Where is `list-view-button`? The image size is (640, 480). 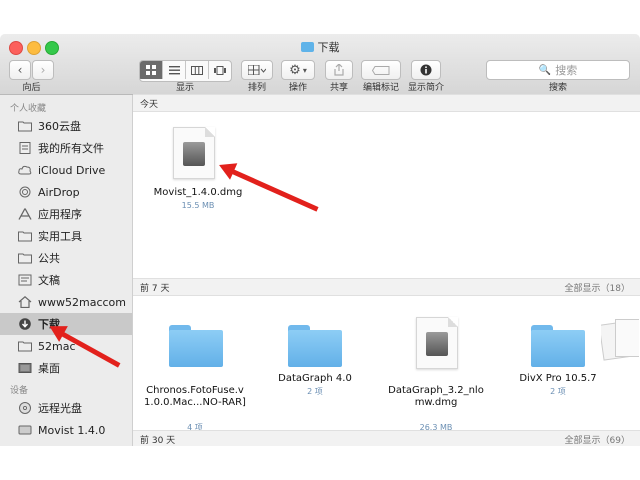
list-view-button is located at coordinates (174, 70).